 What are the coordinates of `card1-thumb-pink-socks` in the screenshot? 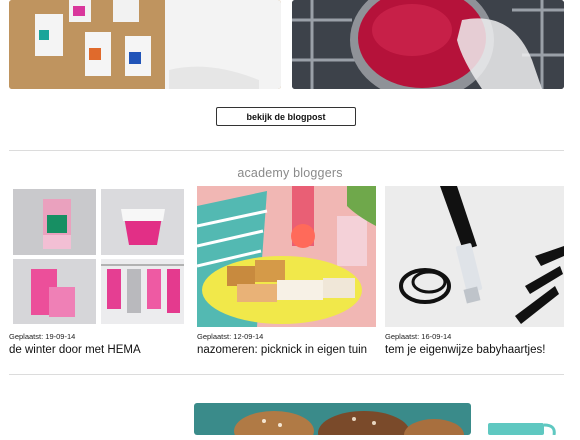 It's located at (142, 291).